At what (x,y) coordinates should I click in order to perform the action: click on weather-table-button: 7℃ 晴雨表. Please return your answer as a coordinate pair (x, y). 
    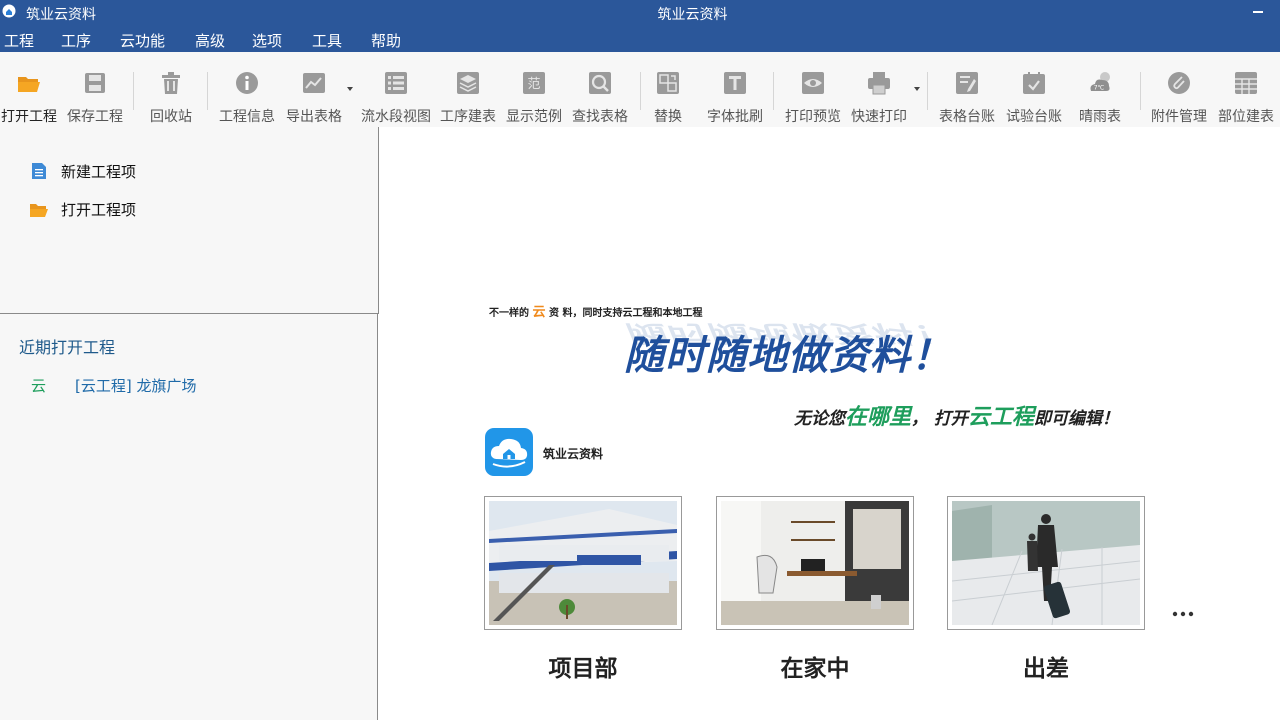
    Looking at the image, I should click on (1100, 96).